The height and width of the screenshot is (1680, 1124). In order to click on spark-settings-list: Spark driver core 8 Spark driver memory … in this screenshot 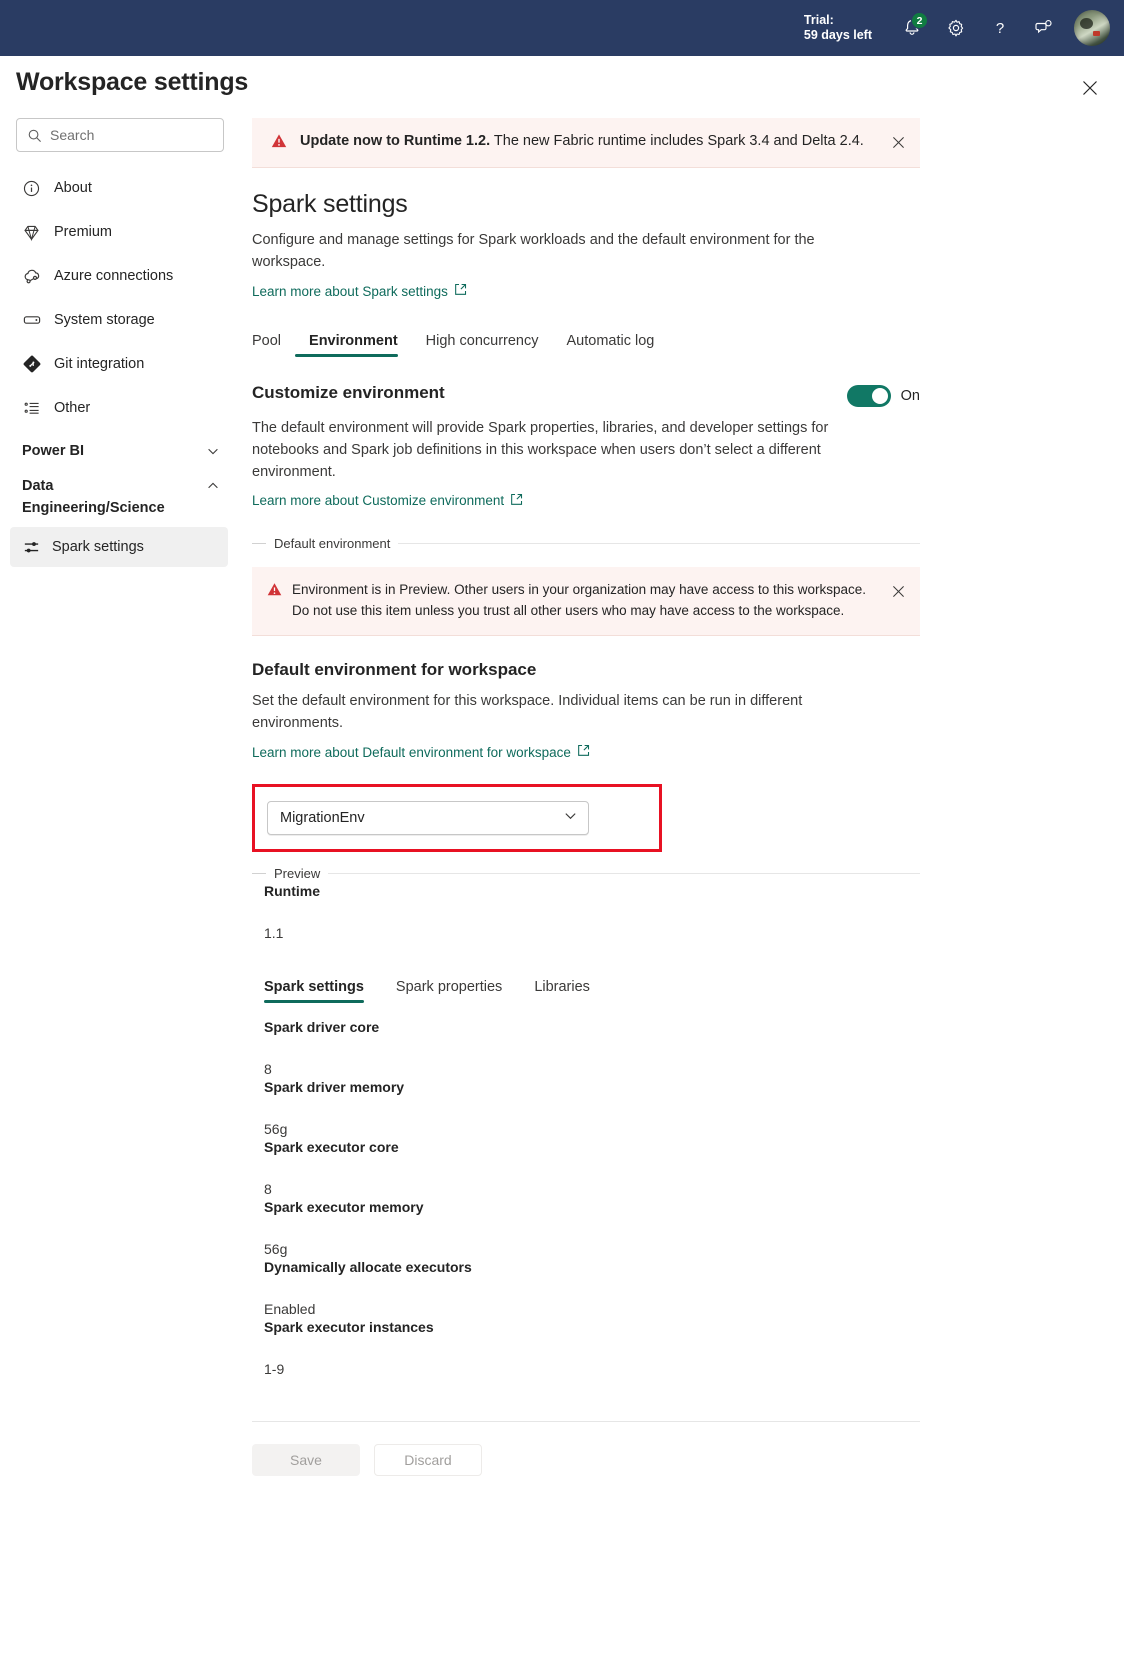, I will do `click(586, 1198)`.